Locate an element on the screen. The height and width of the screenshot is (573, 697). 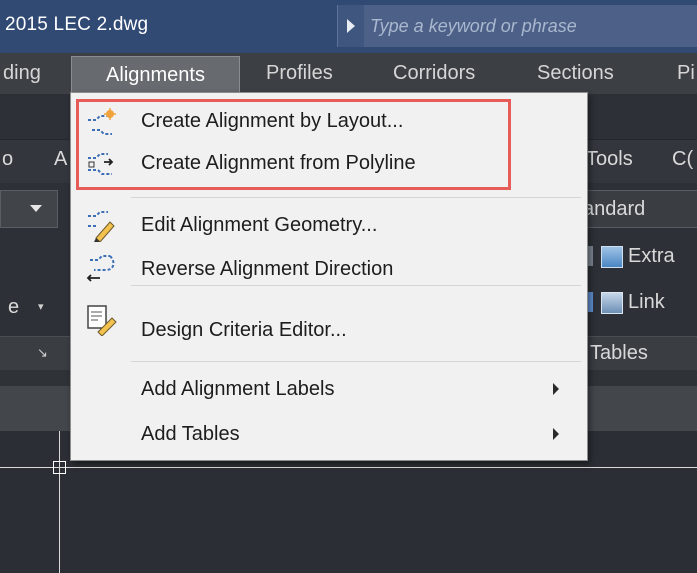
document-title: 2015 LEC 2.dwg is located at coordinates (77, 24).